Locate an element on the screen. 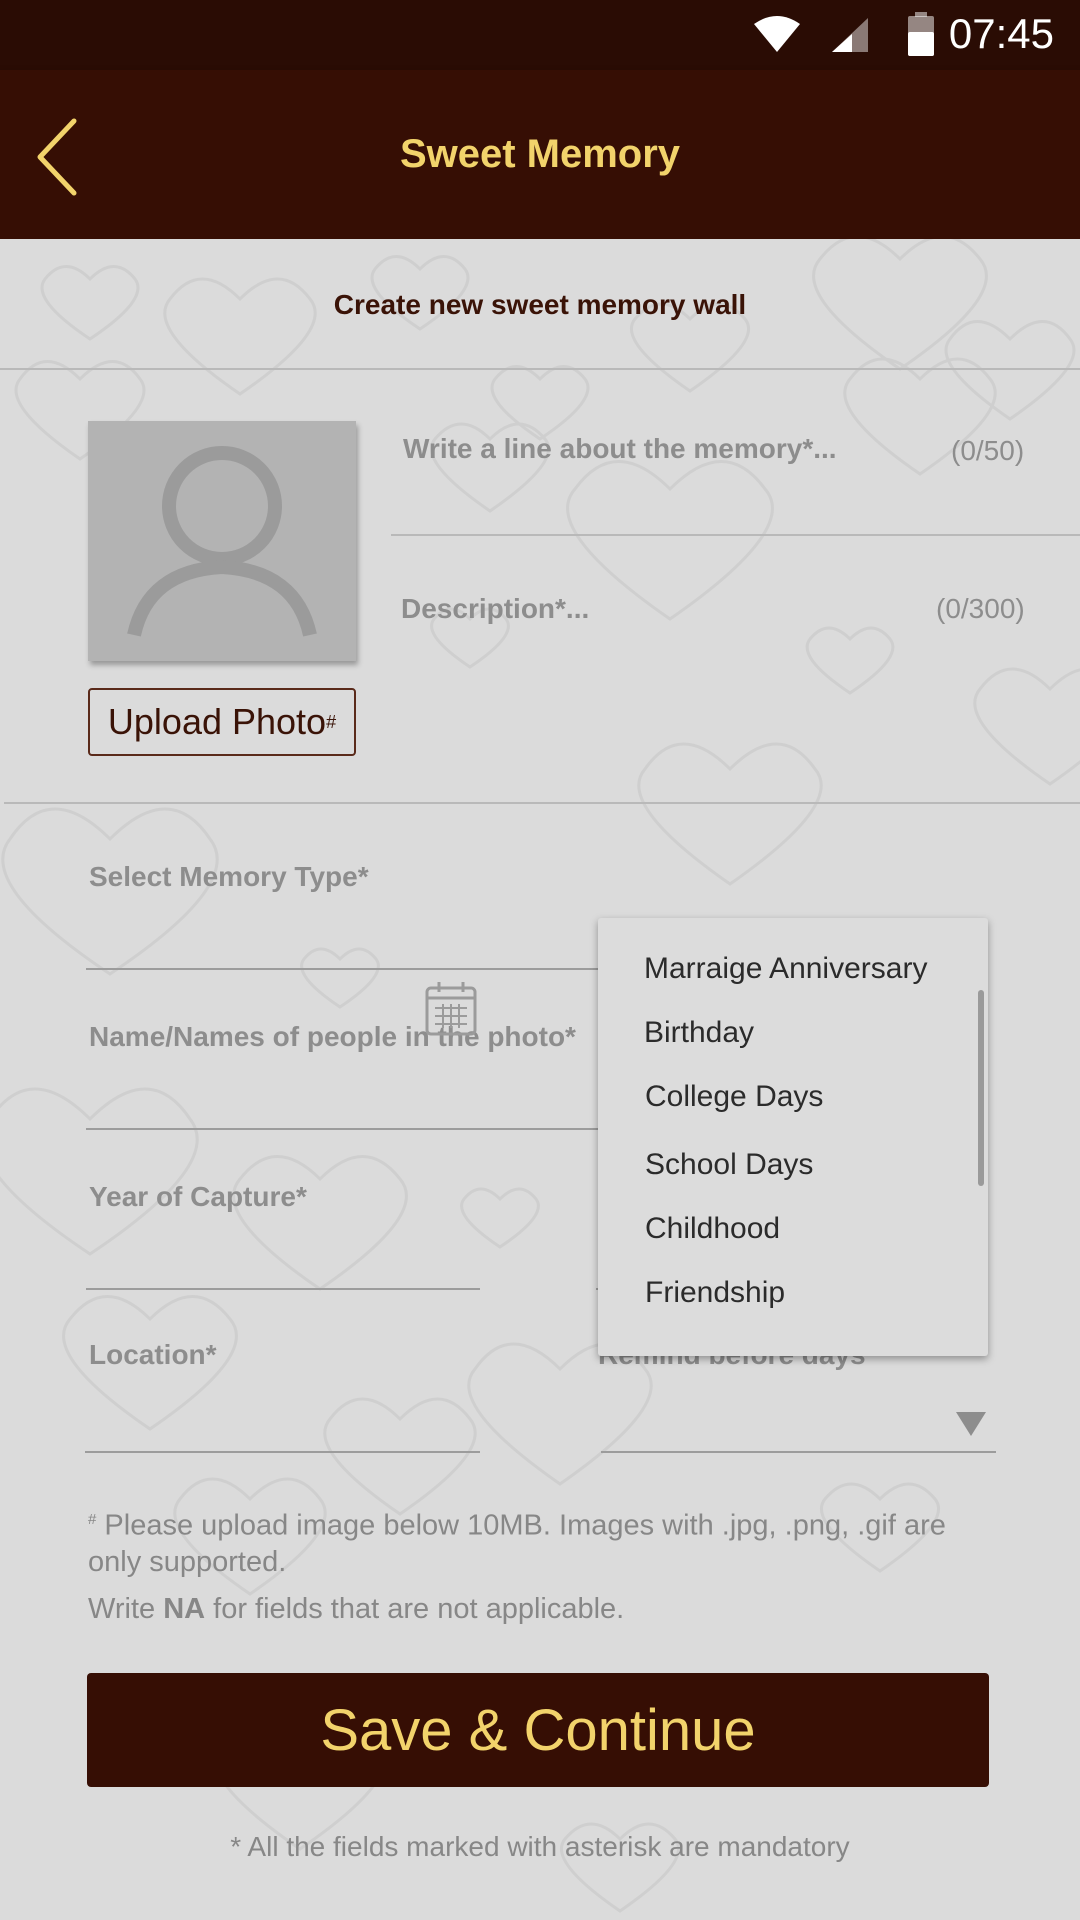  status-bar: 07:45 is located at coordinates (540, 35).